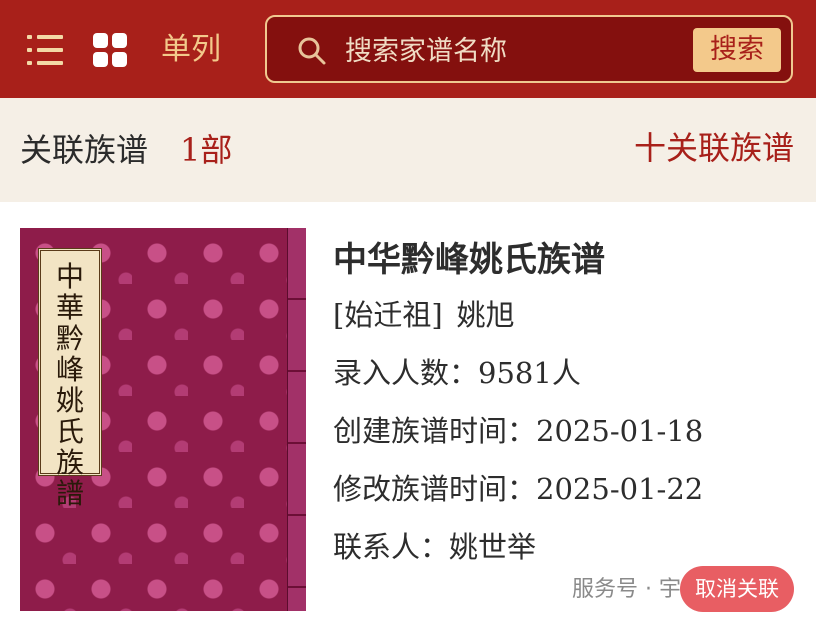 This screenshot has width=816, height=626. I want to click on modified-value: 2025-01-22, so click(620, 489).